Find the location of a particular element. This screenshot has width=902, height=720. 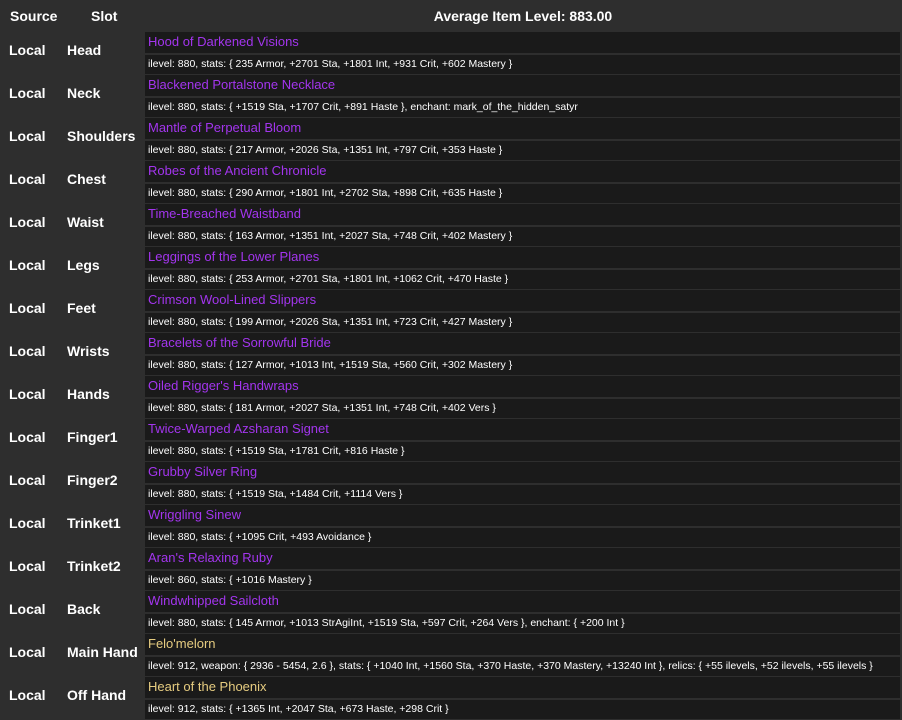

item-name-link: Felo'melorn is located at coordinates (522, 644).